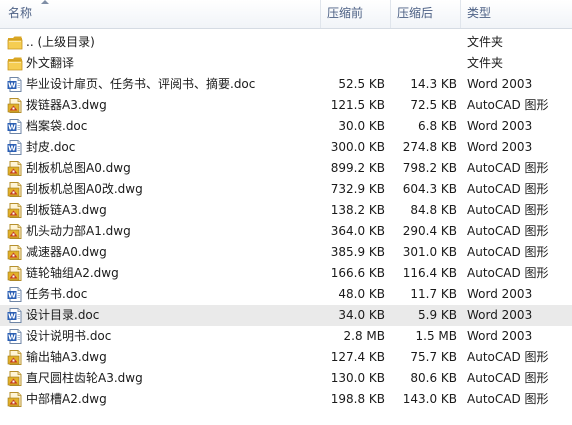 Image resolution: width=572 pixels, height=425 pixels. Describe the element at coordinates (357, 231) in the screenshot. I see `file-original-size: 364.0 KB` at that location.